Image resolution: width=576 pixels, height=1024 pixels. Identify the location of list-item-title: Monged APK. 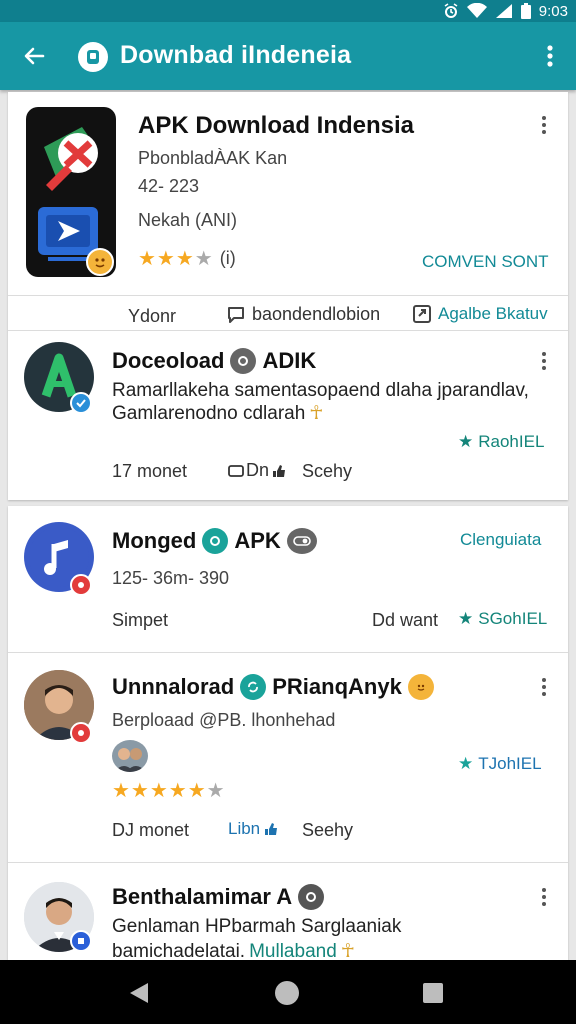
(214, 541).